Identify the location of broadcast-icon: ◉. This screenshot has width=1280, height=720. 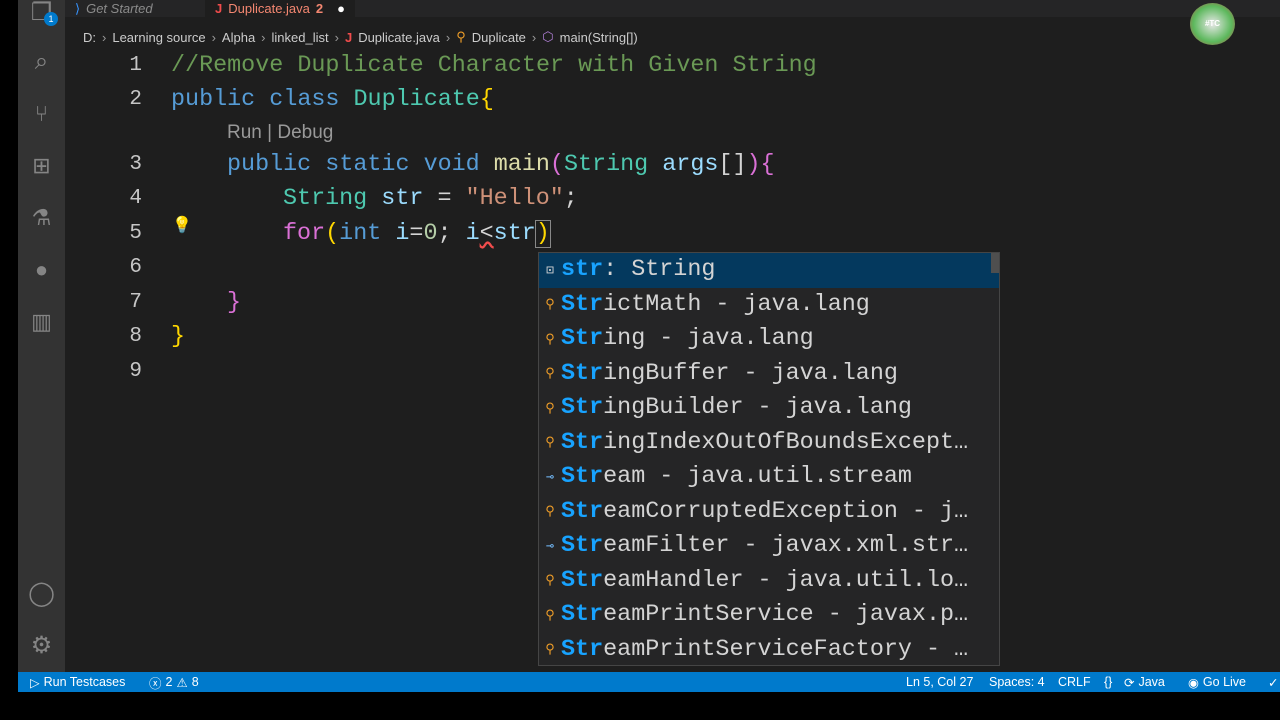
(1193, 682).